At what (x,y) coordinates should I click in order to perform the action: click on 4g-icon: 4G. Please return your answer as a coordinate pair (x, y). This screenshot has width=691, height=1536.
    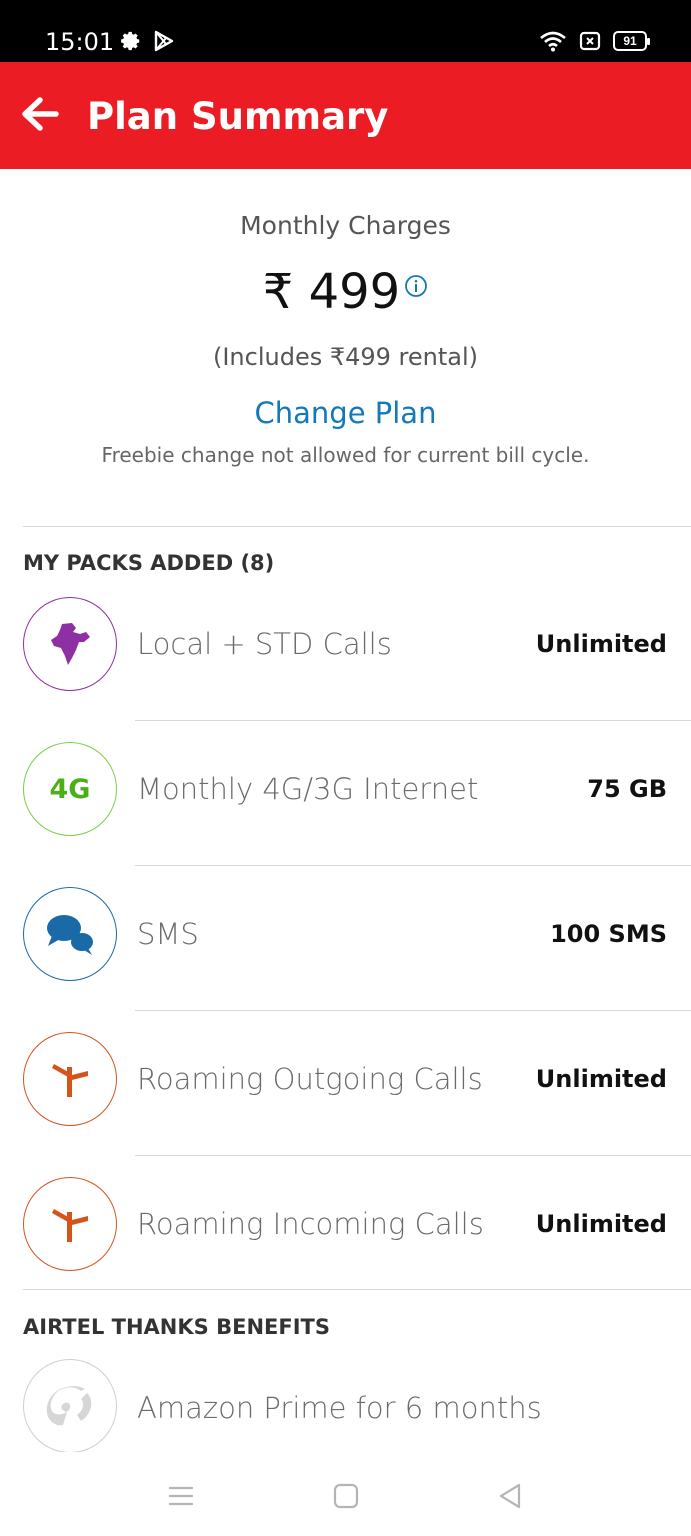
    Looking at the image, I should click on (70, 789).